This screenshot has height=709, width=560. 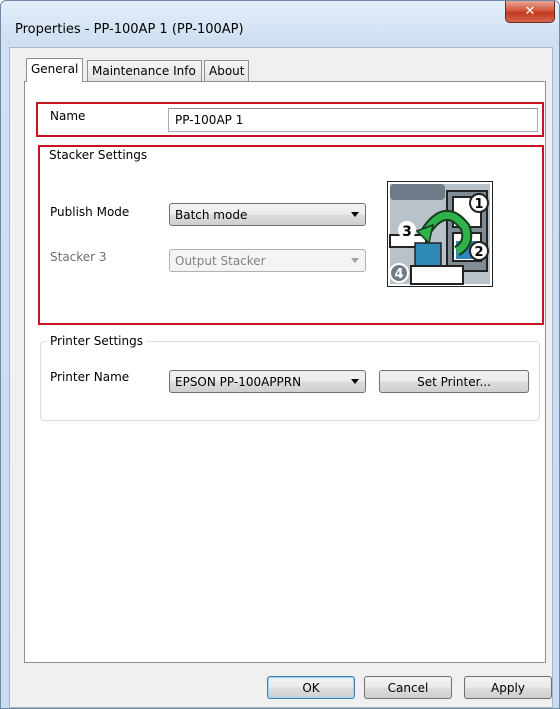 What do you see at coordinates (78, 257) in the screenshot?
I see `stacker3-label: Stacker 3` at bounding box center [78, 257].